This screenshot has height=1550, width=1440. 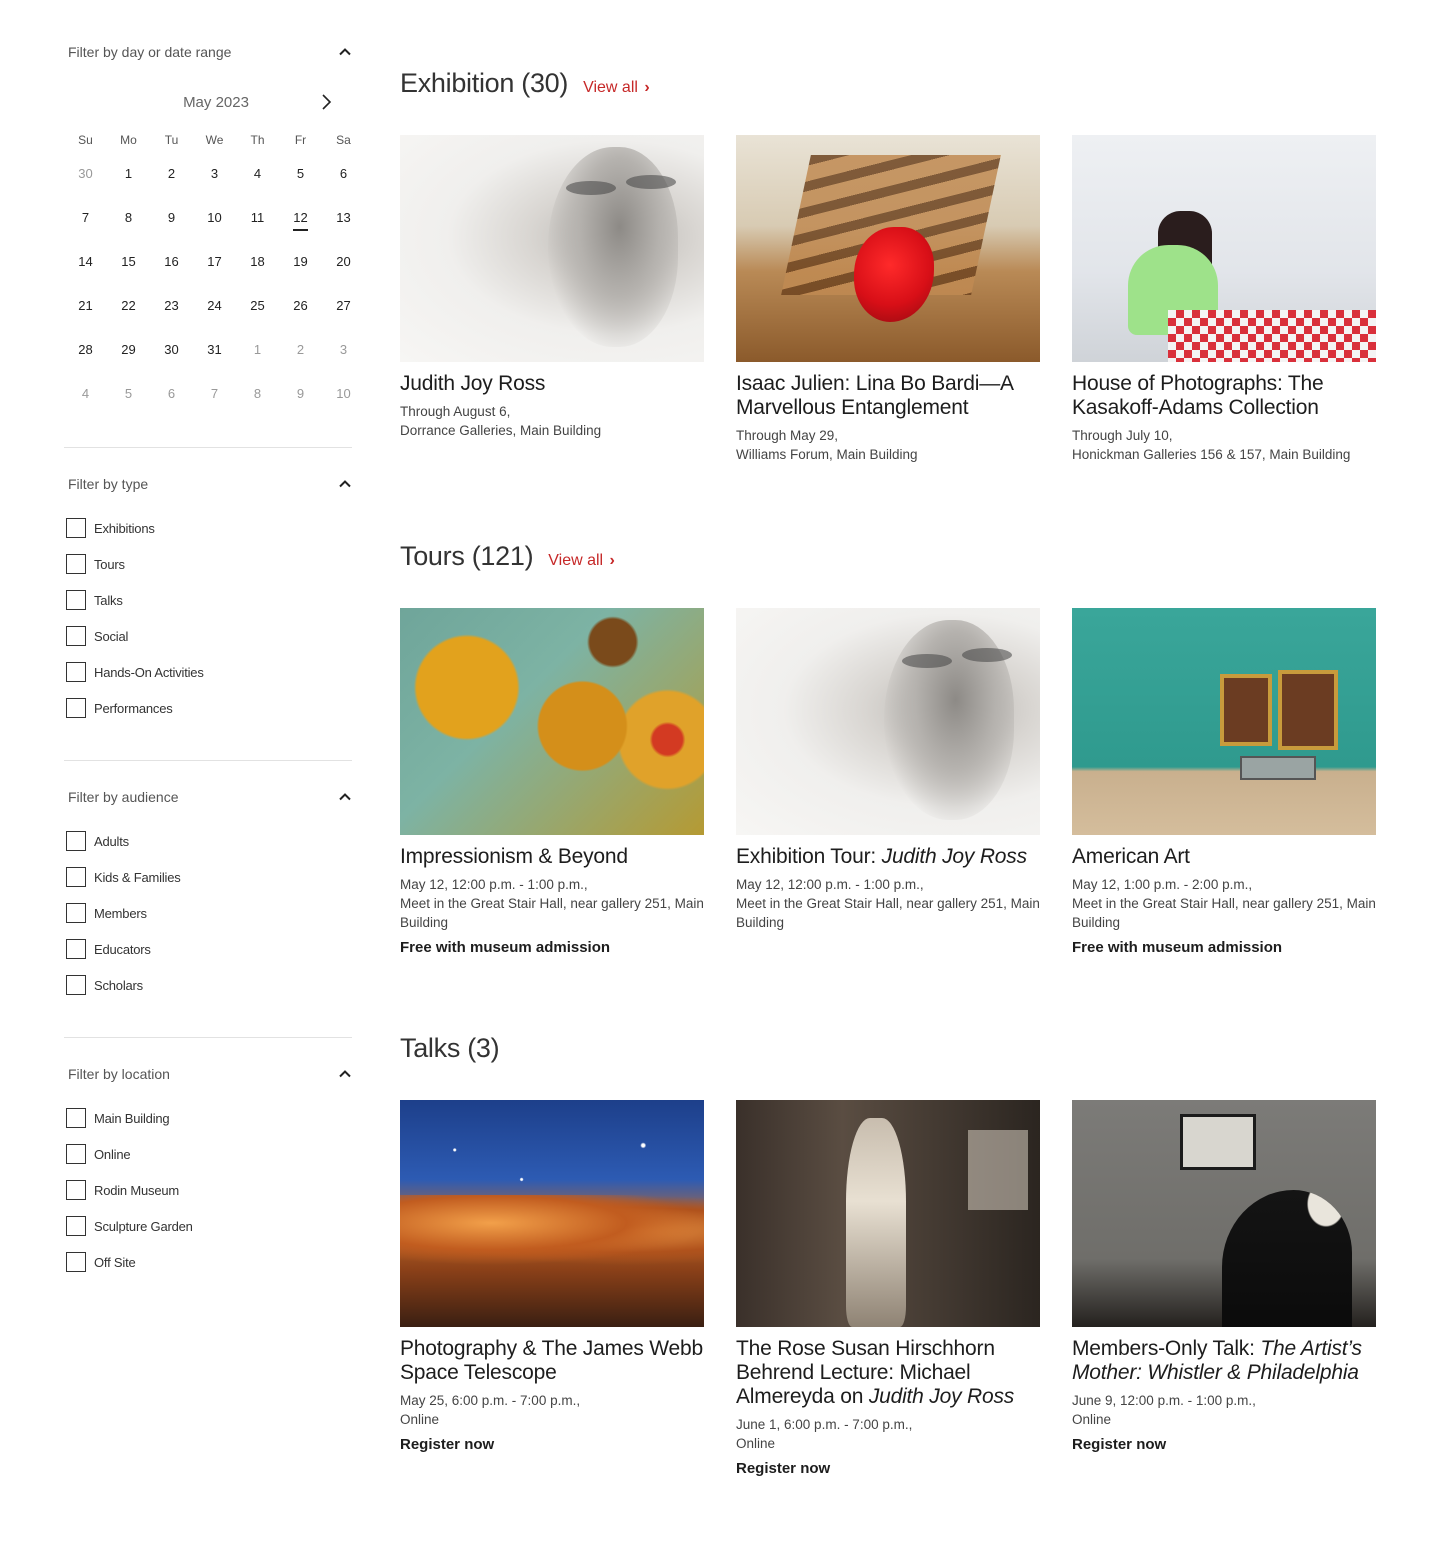 I want to click on checkbox-members: Members, so click(x=208, y=913).